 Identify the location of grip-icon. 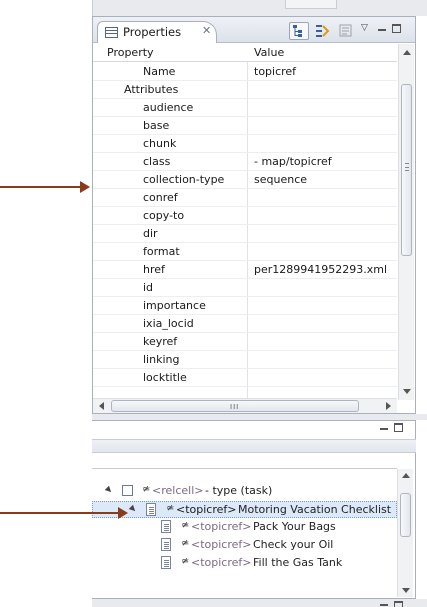
(407, 167).